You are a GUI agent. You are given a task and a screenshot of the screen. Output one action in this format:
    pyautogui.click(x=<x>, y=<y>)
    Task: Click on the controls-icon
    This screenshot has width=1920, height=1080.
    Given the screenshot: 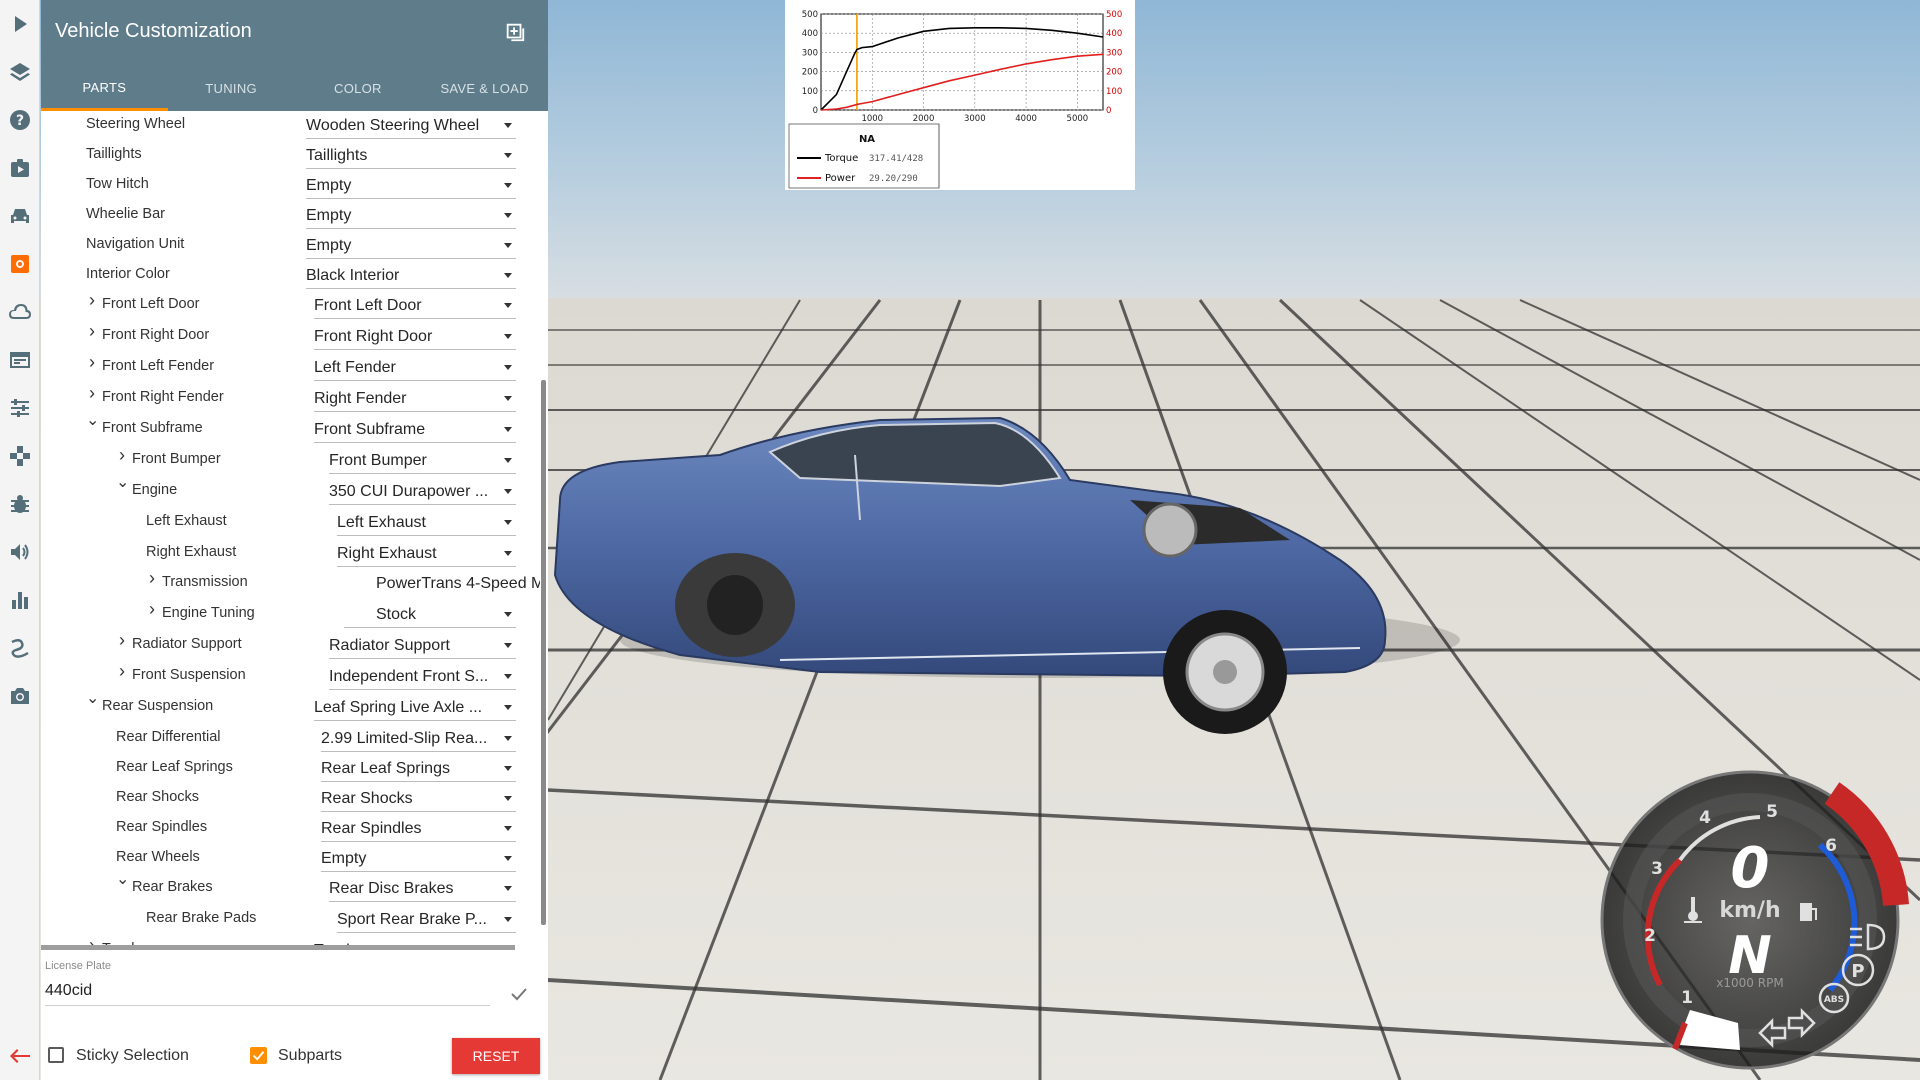 What is the action you would take?
    pyautogui.click(x=20, y=456)
    